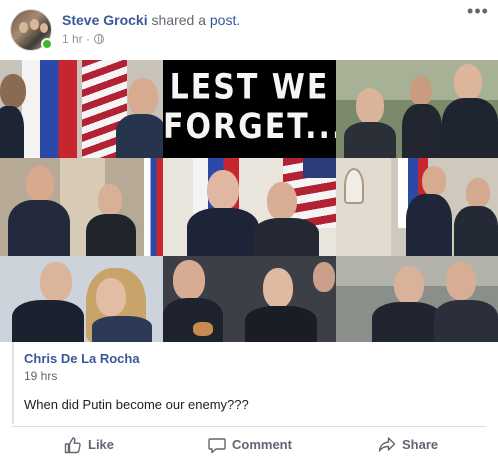 Image resolution: width=498 pixels, height=463 pixels. I want to click on post-title: Steve Grocki shared a post., so click(151, 20).